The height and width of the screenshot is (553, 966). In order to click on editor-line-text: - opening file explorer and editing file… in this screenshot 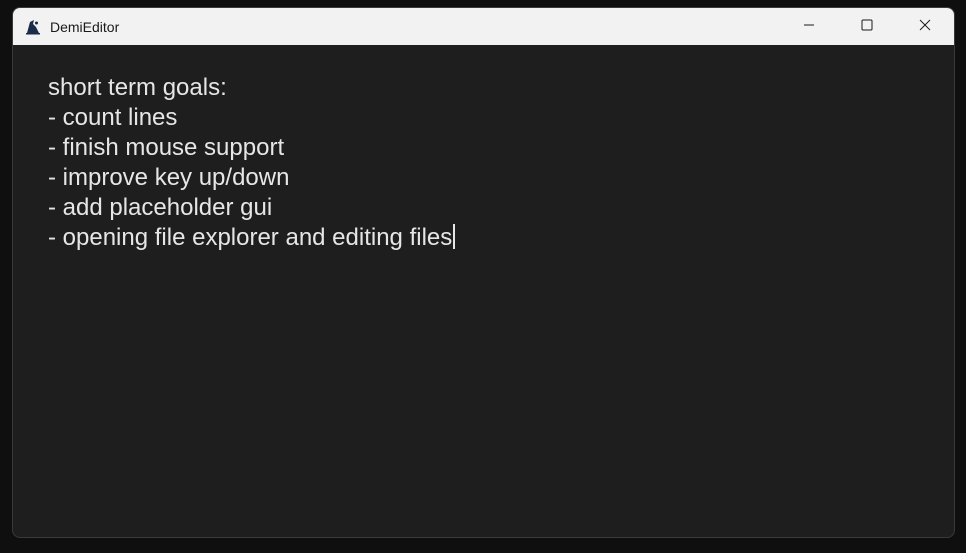, I will do `click(250, 237)`.